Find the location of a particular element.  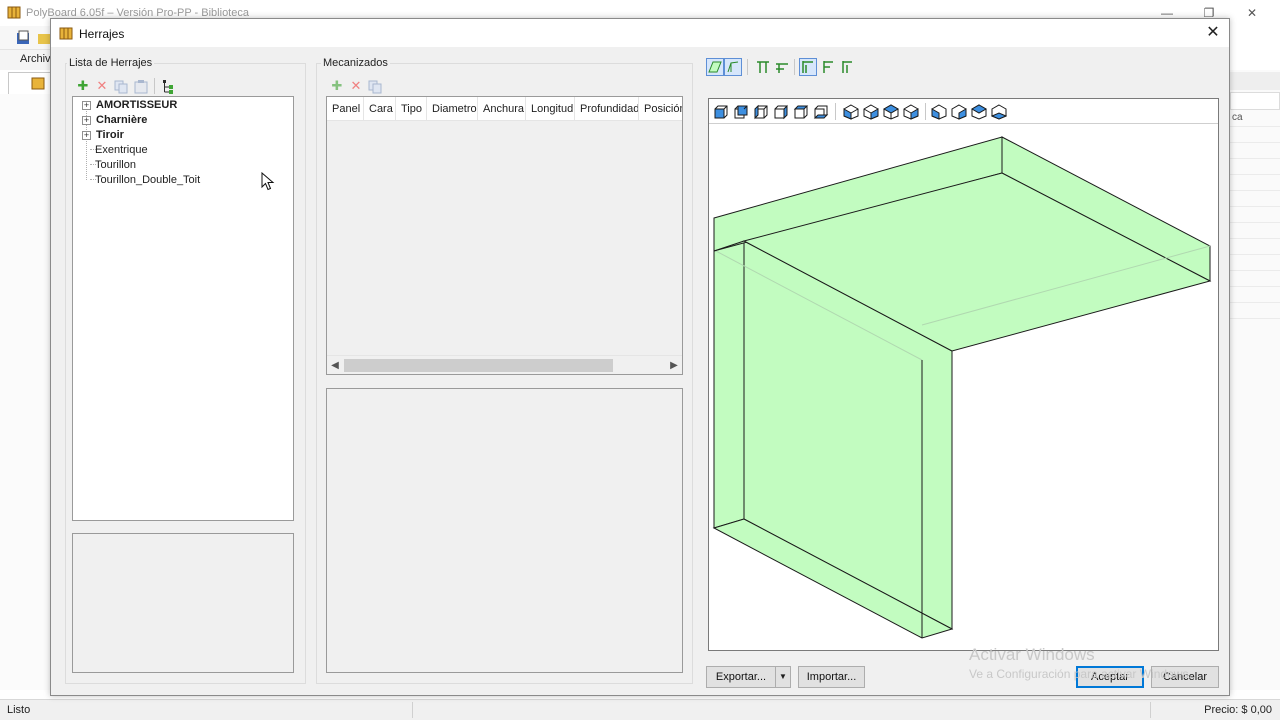

col-anchura: Anchura is located at coordinates (502, 109).